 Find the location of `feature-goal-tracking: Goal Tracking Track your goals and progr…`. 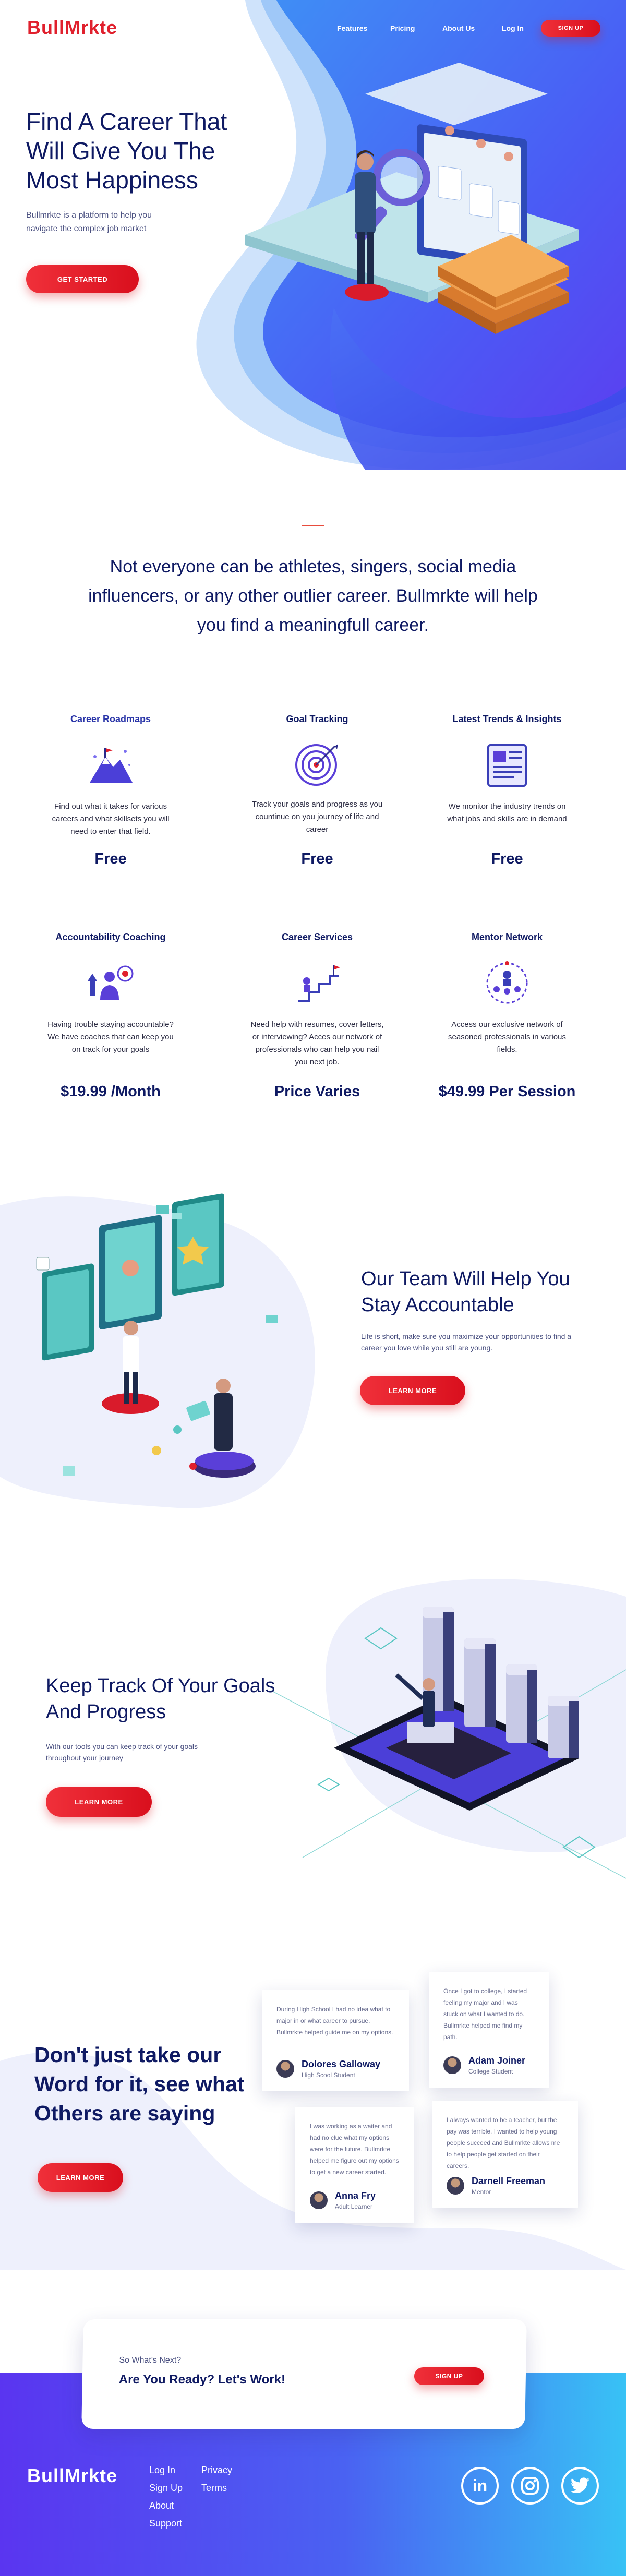

feature-goal-tracking: Goal Tracking Track your goals and progr… is located at coordinates (317, 790).